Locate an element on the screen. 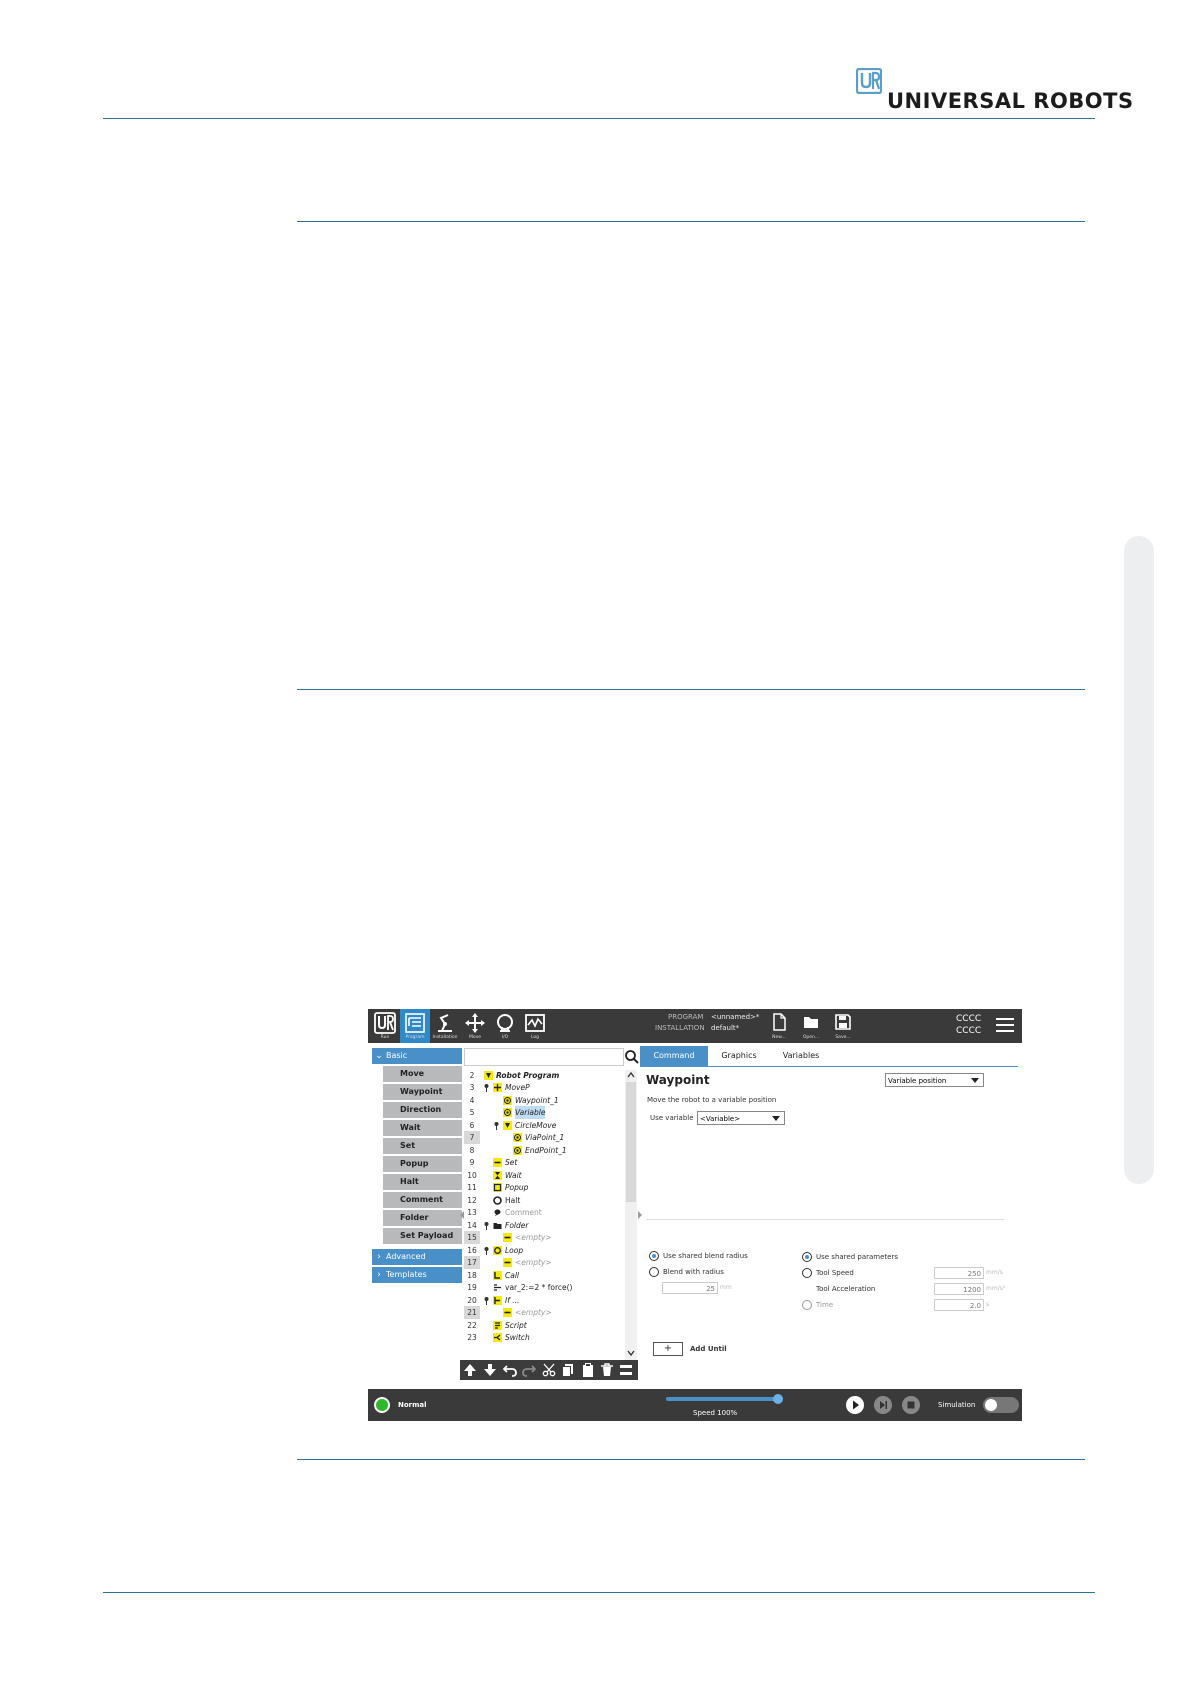 This screenshot has width=1191, height=1684. robot-status-indicator is located at coordinates (382, 1405).